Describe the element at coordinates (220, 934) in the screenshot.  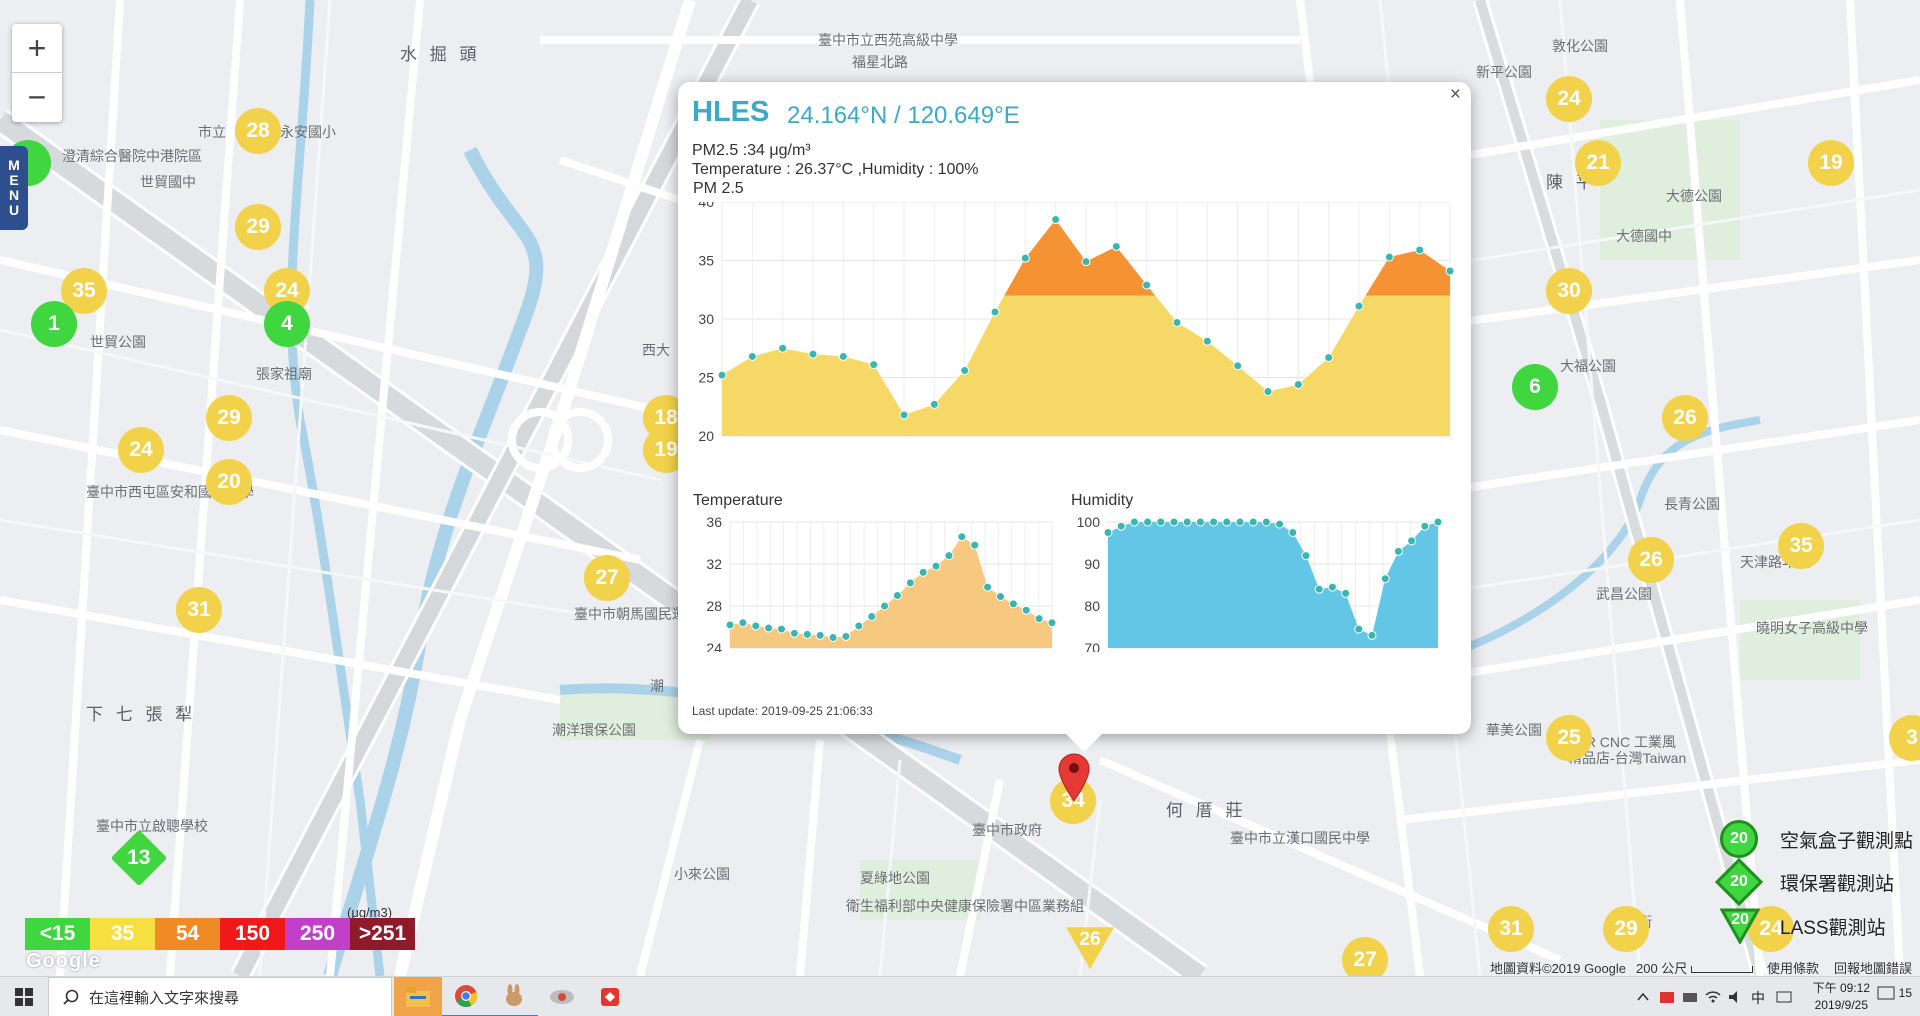
I see `pm25-color-legend: <15 35 54 150 250 >251` at that location.